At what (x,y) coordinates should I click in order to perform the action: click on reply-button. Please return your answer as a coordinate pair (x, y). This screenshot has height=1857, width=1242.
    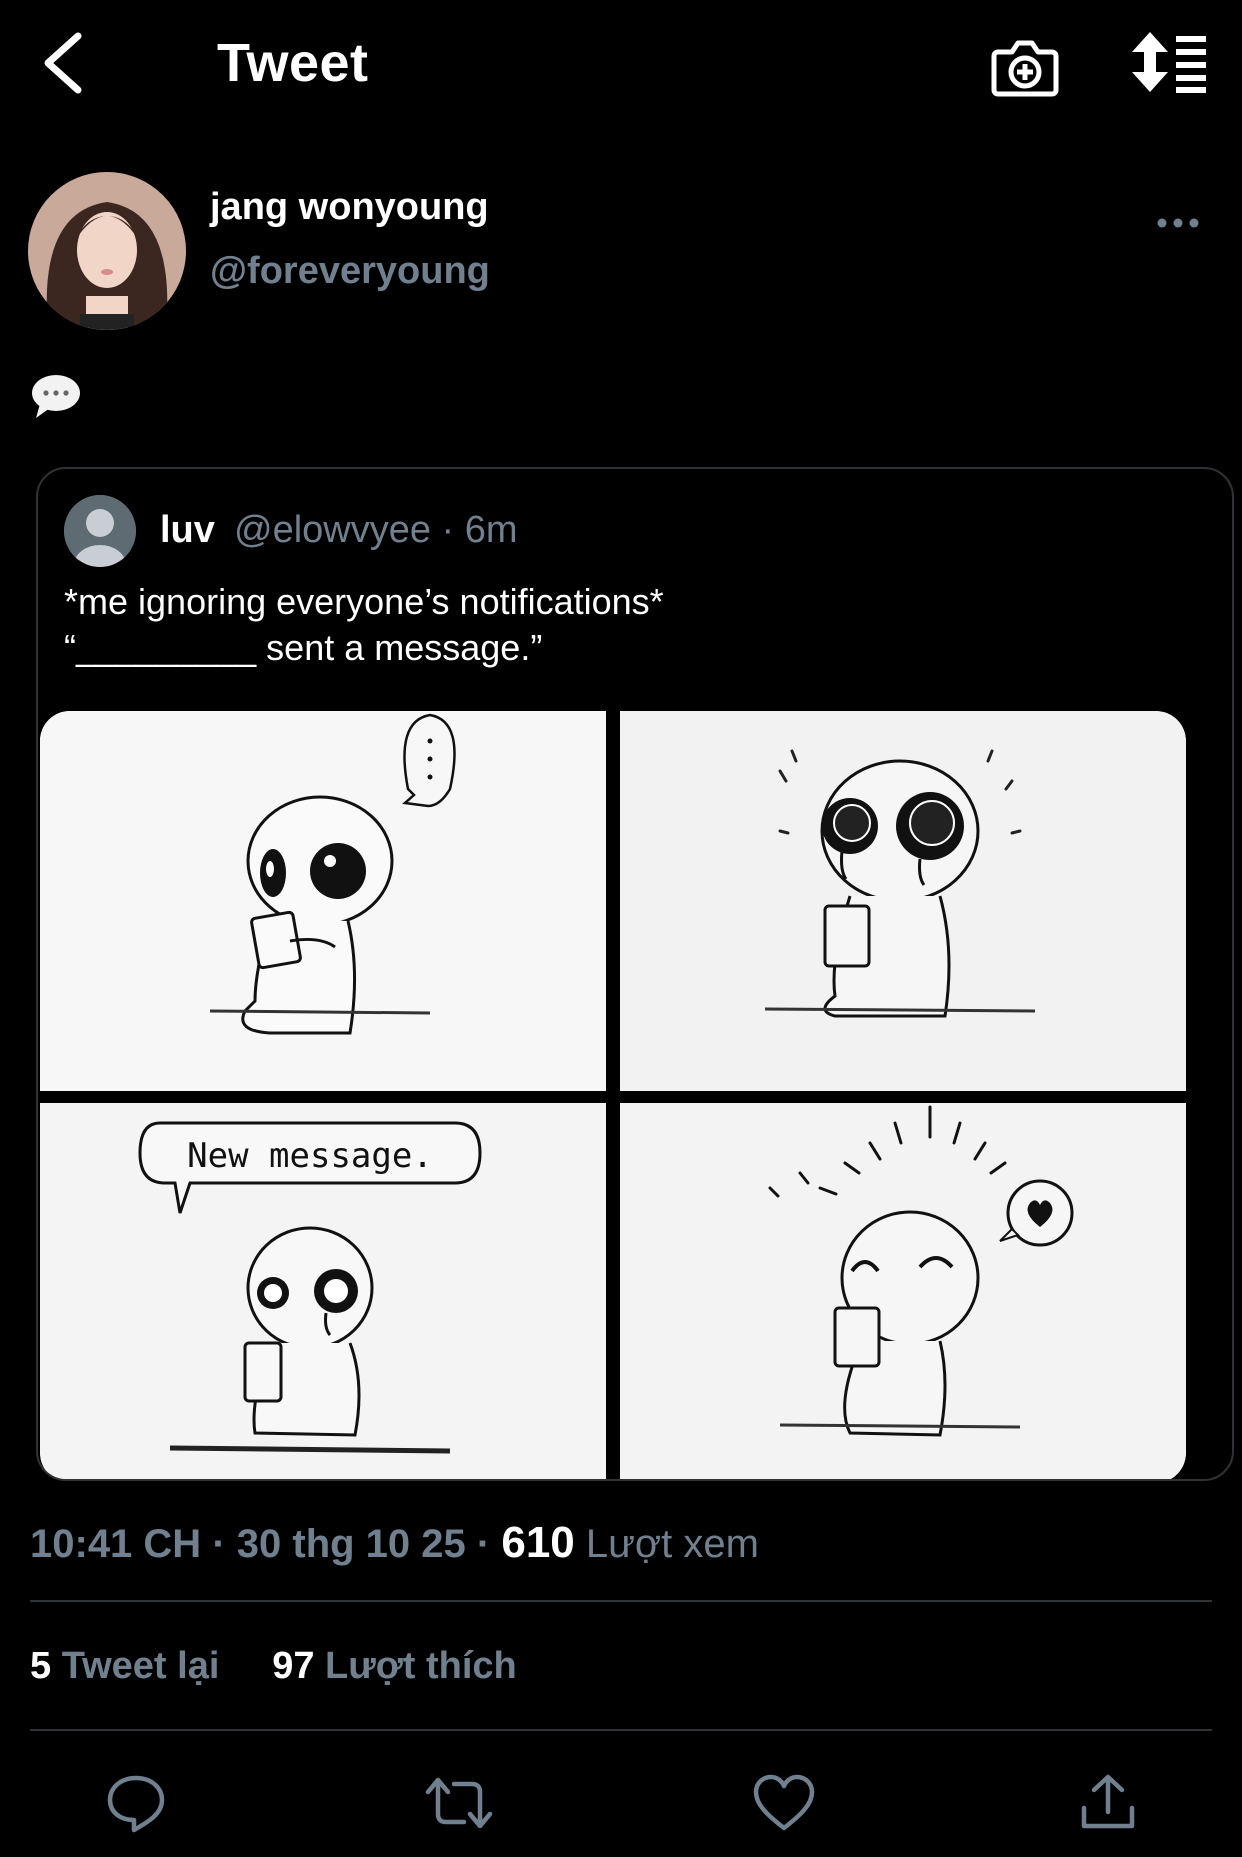
    Looking at the image, I should click on (136, 1803).